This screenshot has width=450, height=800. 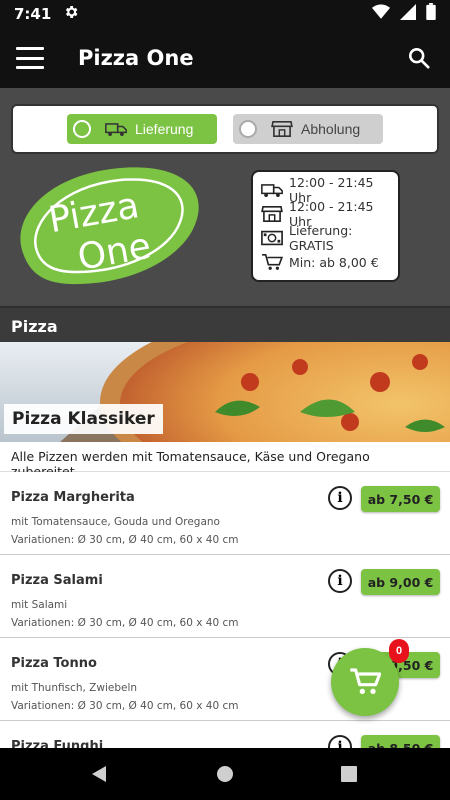 What do you see at coordinates (115, 522) in the screenshot?
I see `item-description: mit Tomatensauce, Gouda und Oregano` at bounding box center [115, 522].